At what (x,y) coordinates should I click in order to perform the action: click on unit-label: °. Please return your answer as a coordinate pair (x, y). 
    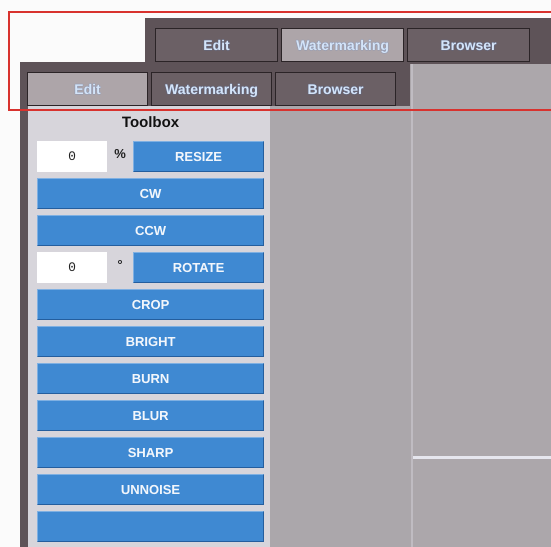
    Looking at the image, I should click on (120, 265).